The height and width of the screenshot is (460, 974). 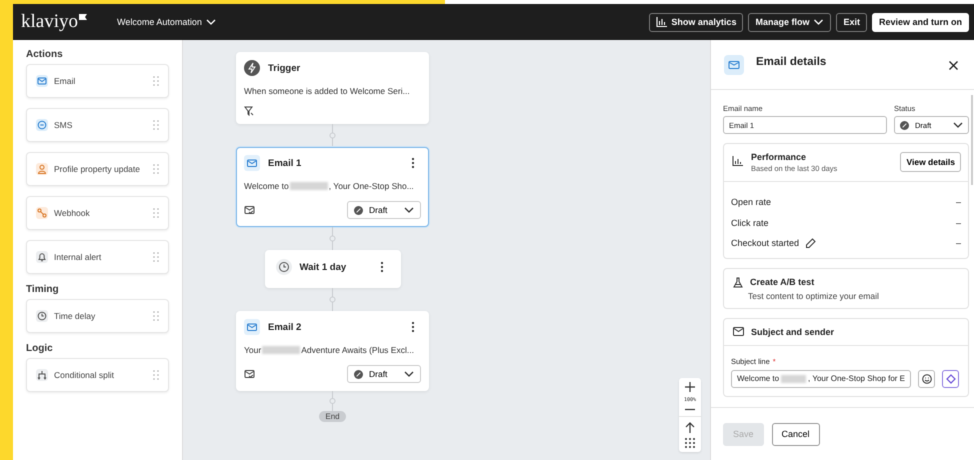 What do you see at coordinates (45, 54) in the screenshot?
I see `section-title: Actions` at bounding box center [45, 54].